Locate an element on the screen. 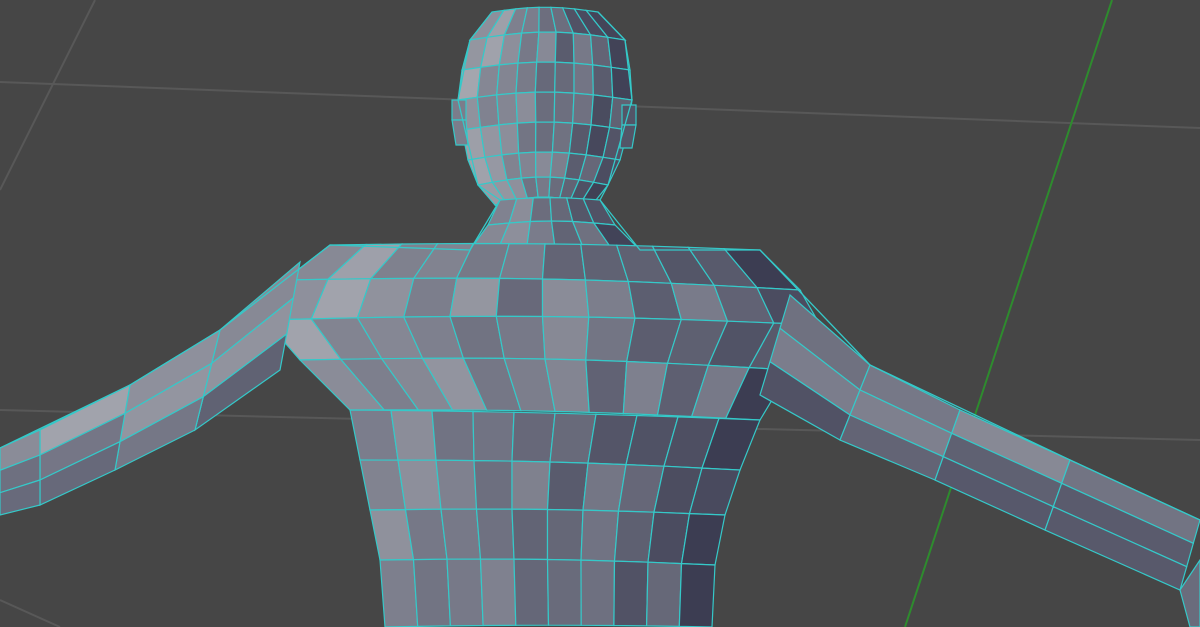 Image resolution: width=1200 pixels, height=627 pixels. ear-right-patch is located at coordinates (628, 126).